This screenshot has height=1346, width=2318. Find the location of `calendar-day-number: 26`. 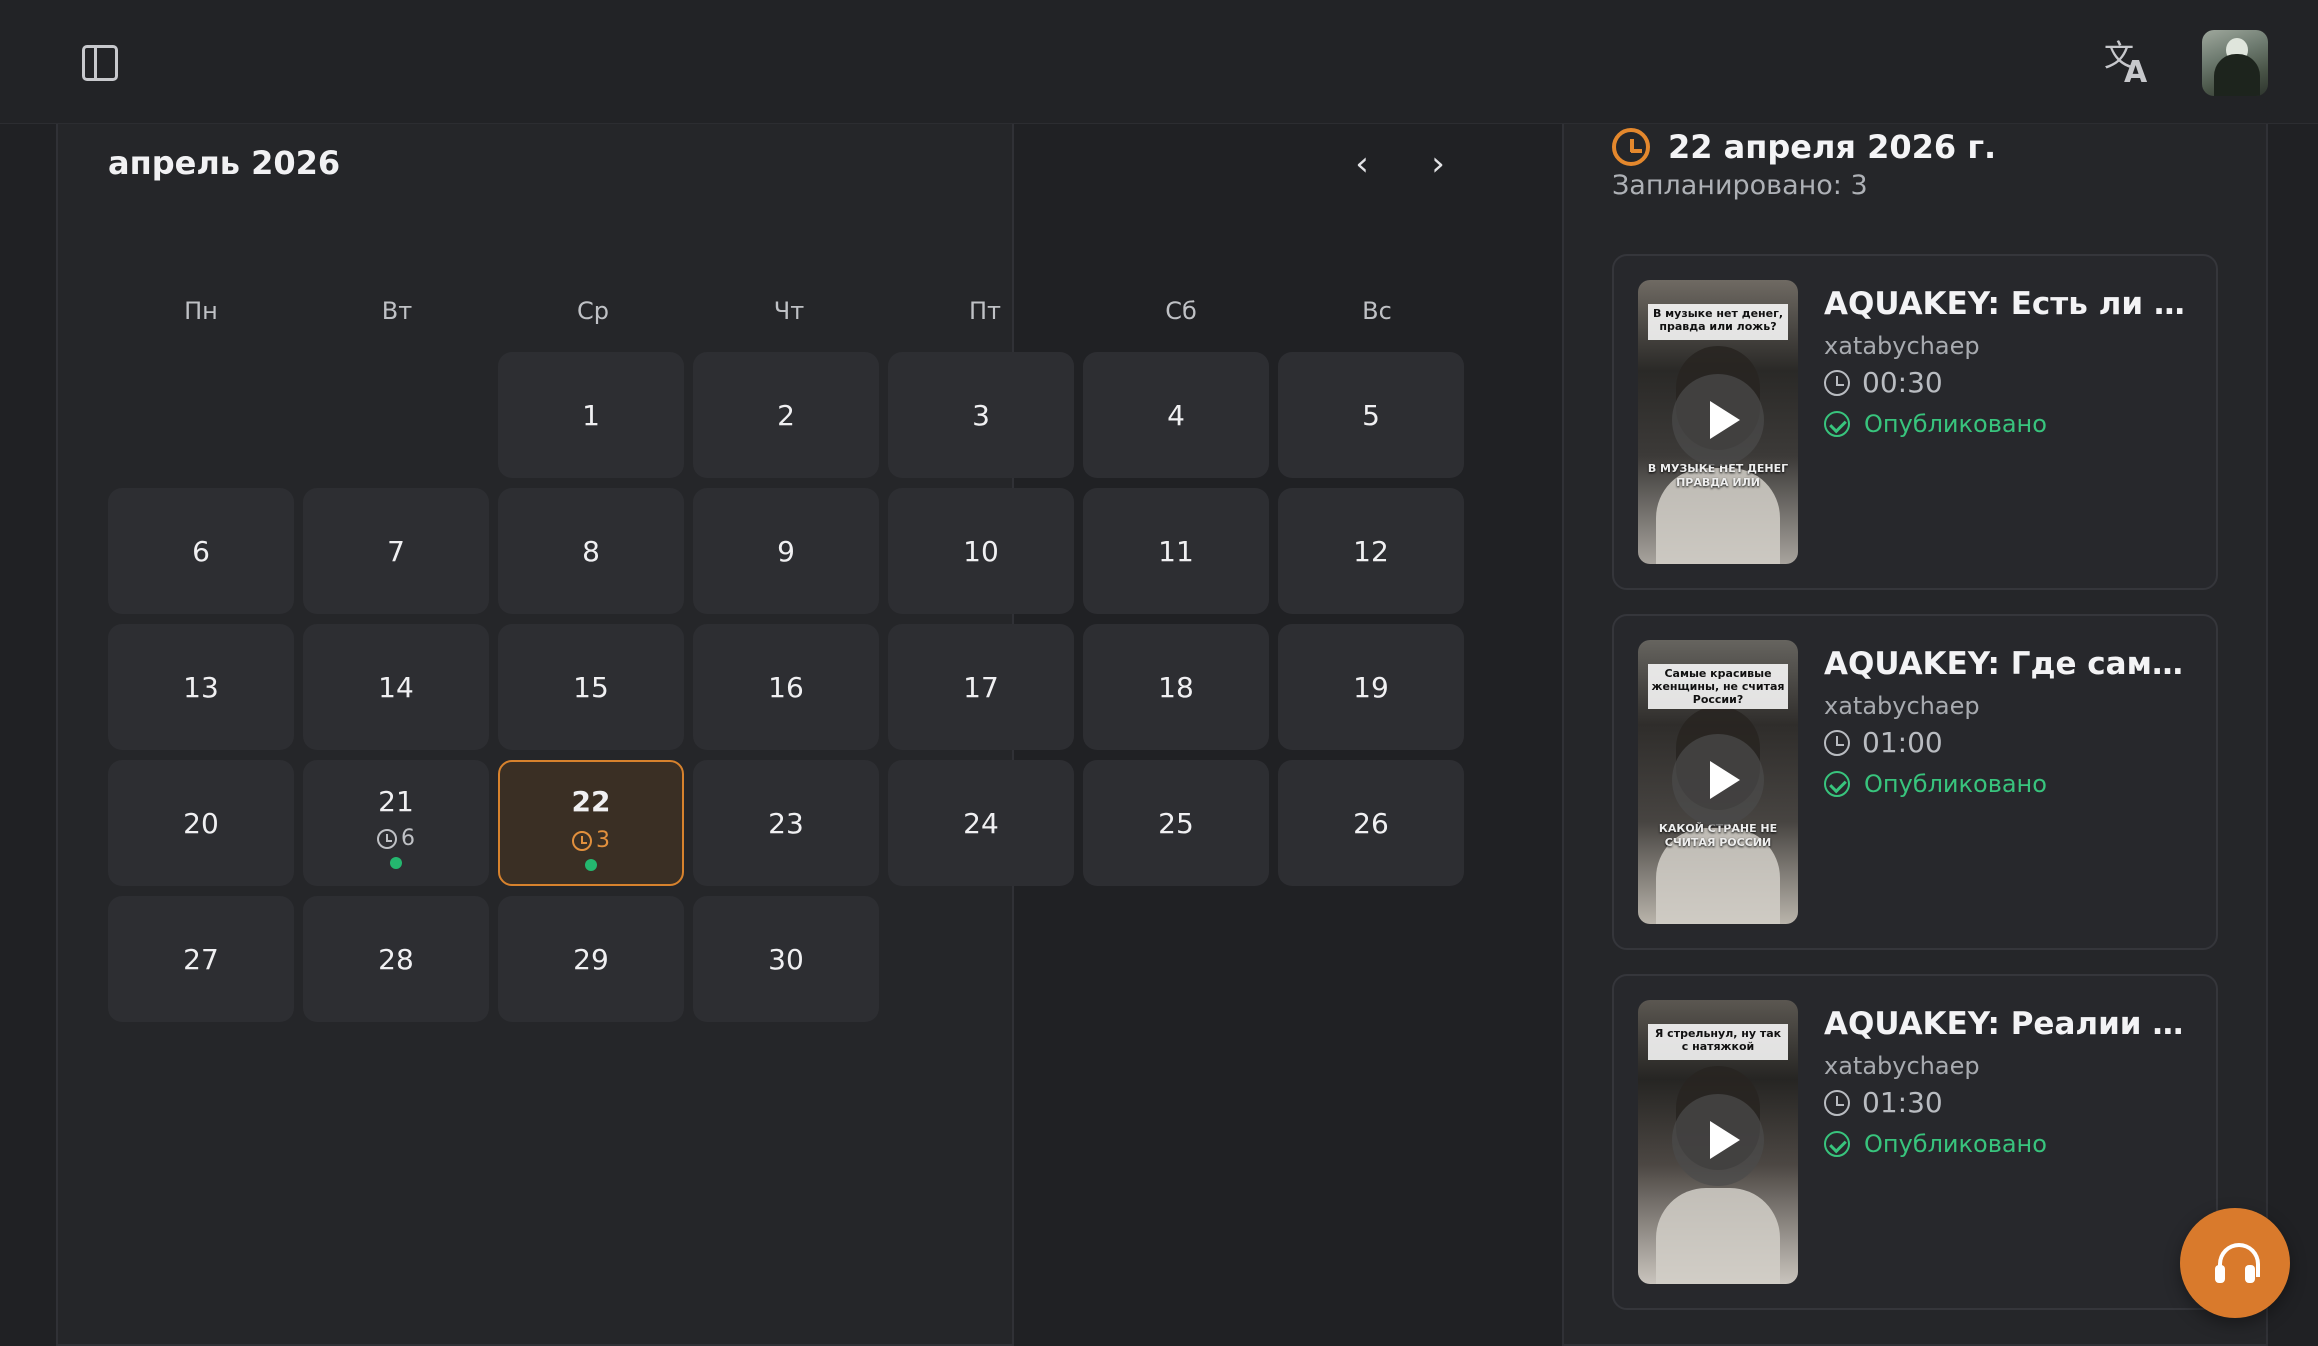

calendar-day-number: 26 is located at coordinates (1371, 823).